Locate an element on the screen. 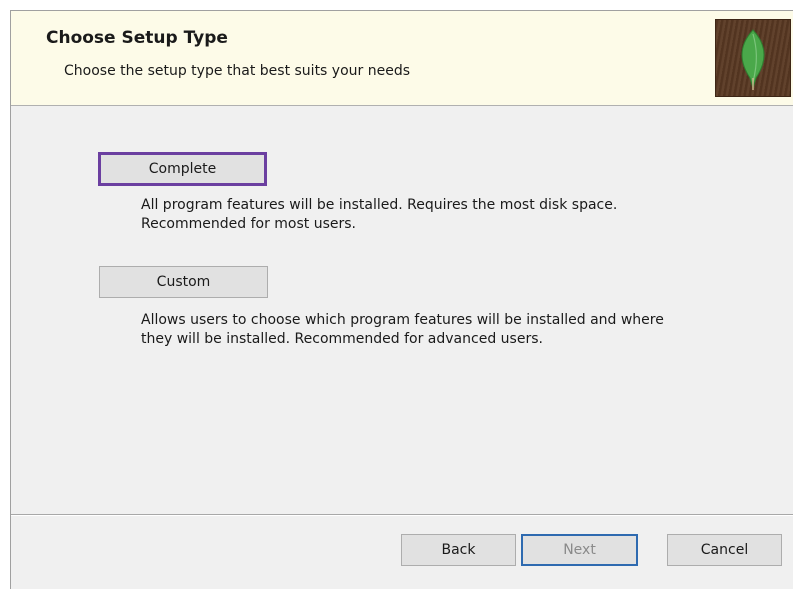  leaf-graphic is located at coordinates (753, 59).